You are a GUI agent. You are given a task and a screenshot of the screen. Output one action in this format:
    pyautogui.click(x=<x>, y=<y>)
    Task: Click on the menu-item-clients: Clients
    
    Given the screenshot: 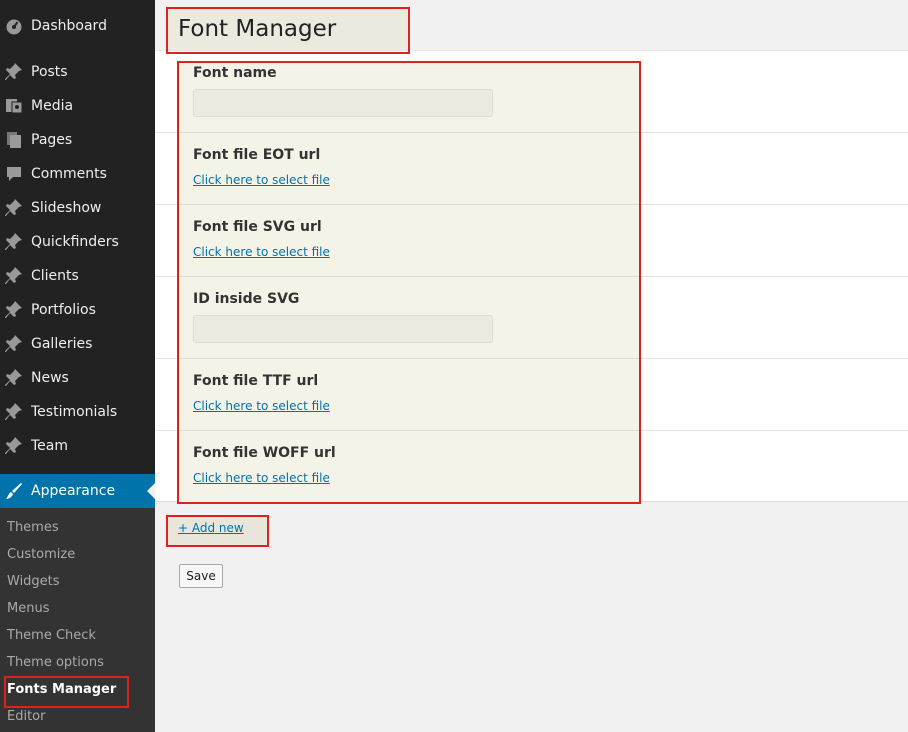 What is the action you would take?
    pyautogui.click(x=77, y=276)
    